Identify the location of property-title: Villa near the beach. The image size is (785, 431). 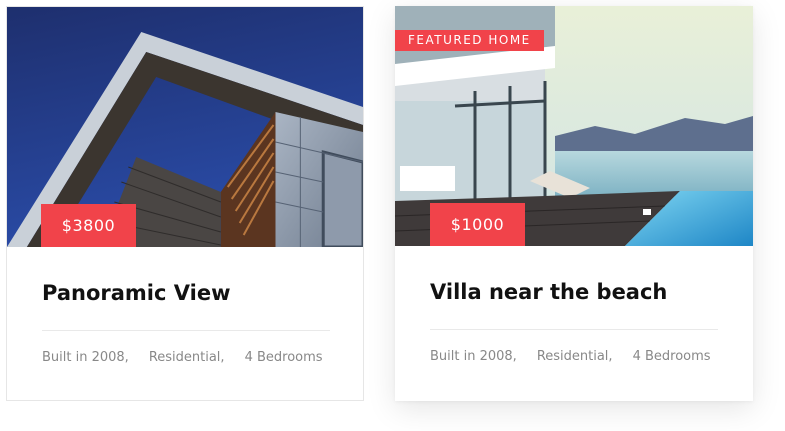
(548, 292).